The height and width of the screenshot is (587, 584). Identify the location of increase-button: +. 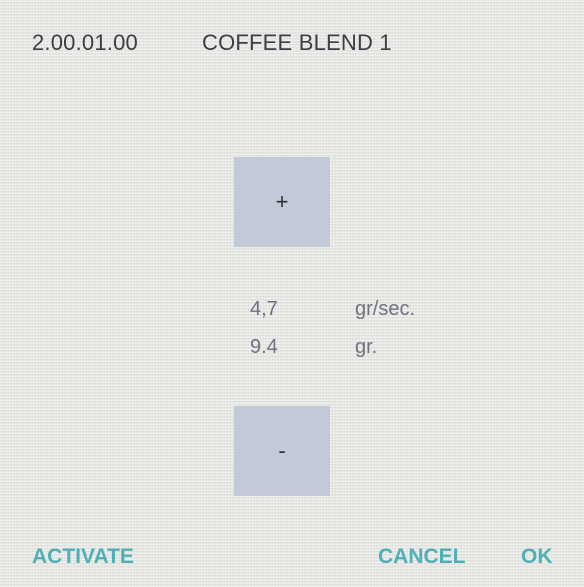
(282, 202).